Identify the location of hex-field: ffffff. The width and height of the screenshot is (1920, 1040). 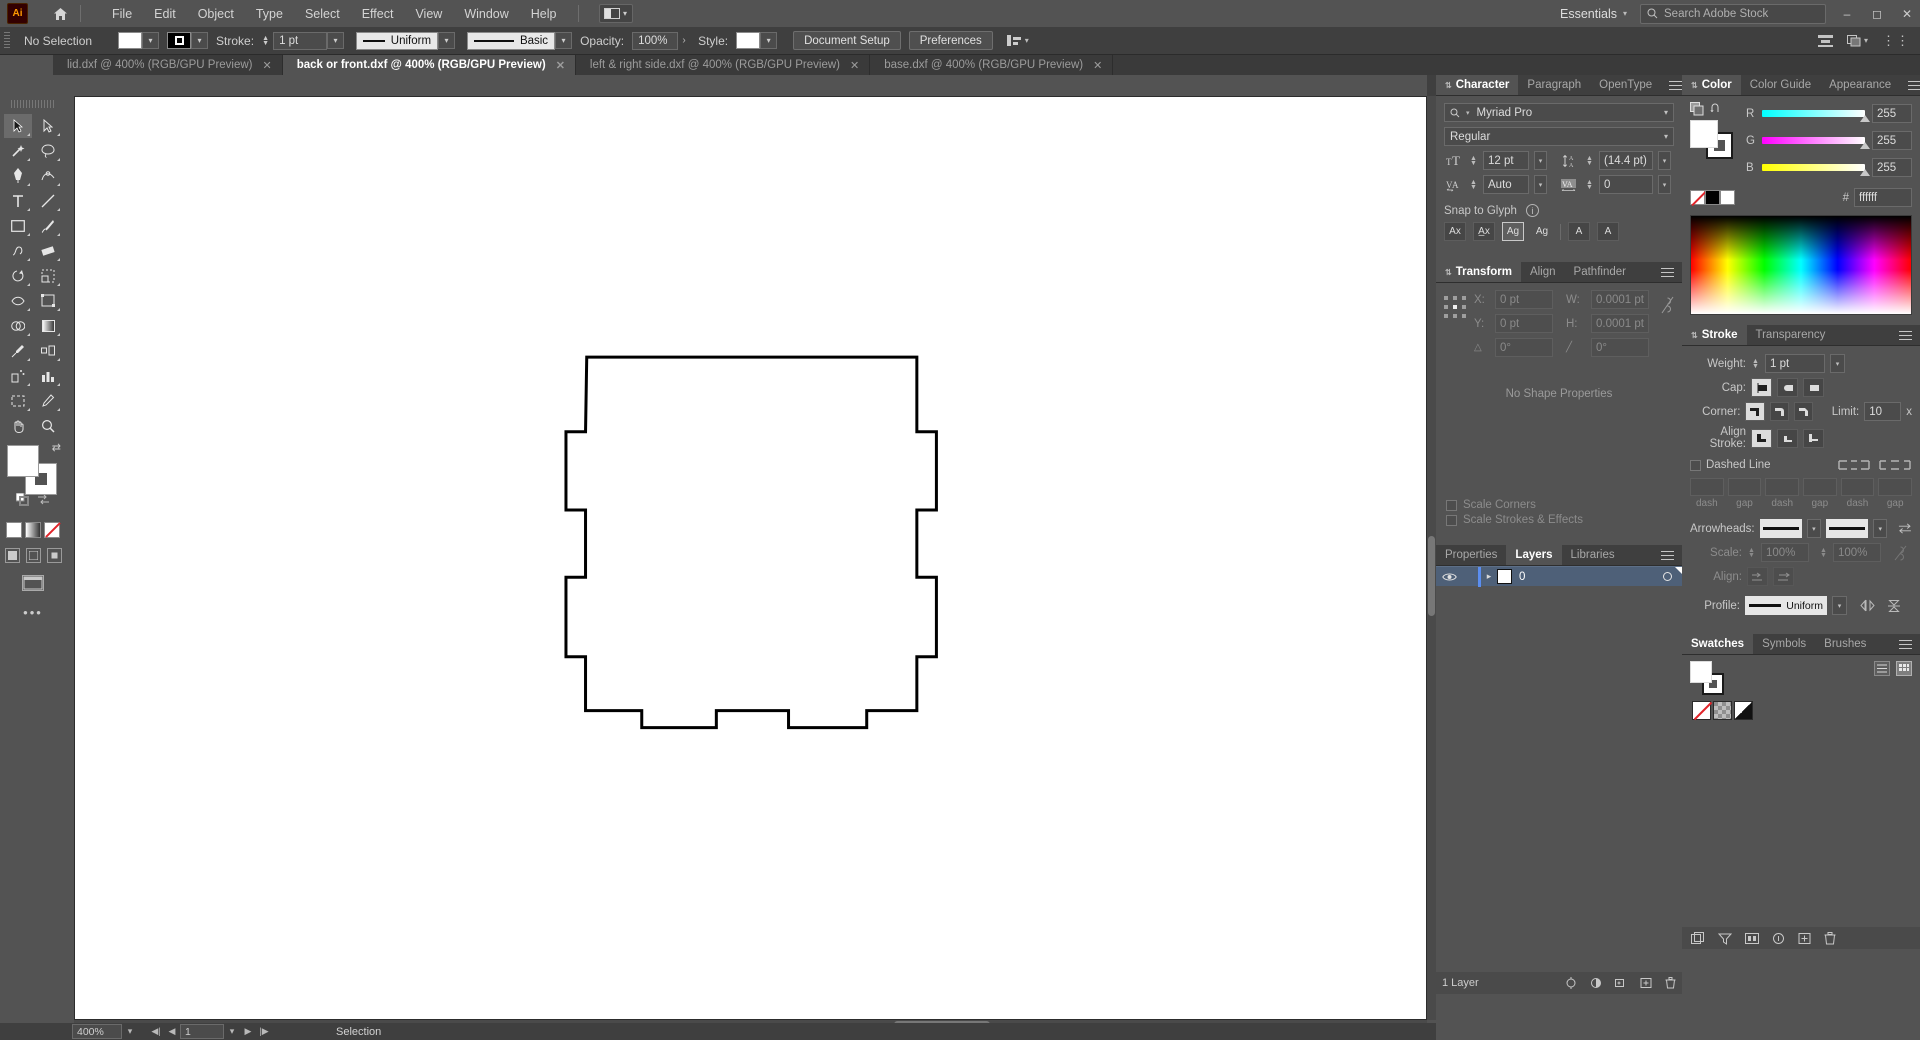
(1883, 197).